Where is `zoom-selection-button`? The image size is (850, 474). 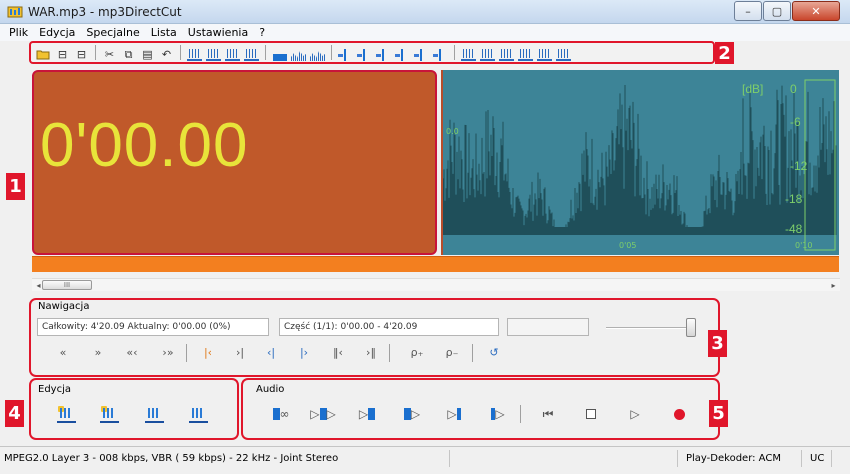
zoom-selection-button is located at coordinates (232, 52).